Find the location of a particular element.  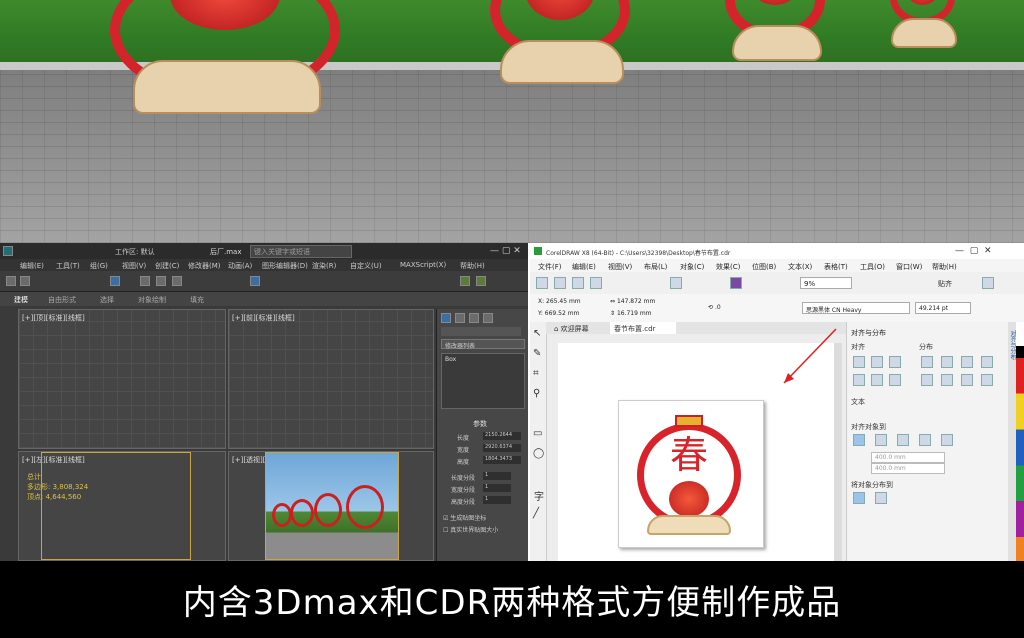

max-menu-11: 帮助(H) is located at coordinates (472, 266).